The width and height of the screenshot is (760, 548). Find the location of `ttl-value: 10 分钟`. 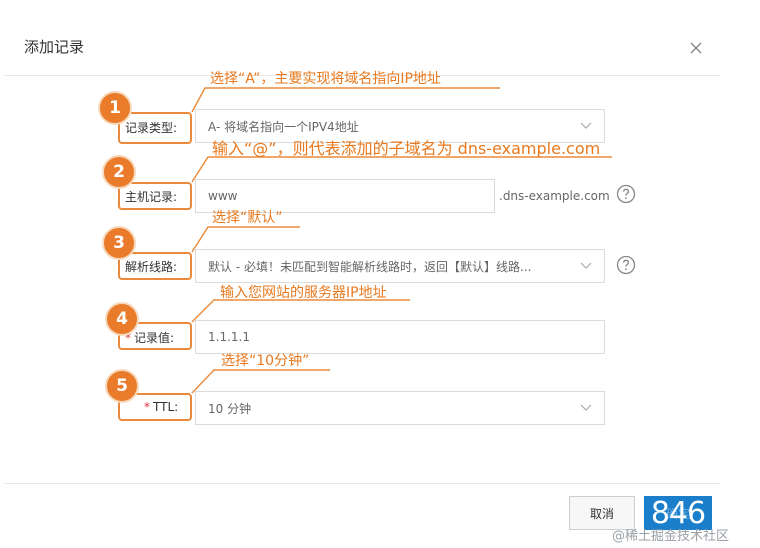

ttl-value: 10 分钟 is located at coordinates (230, 408).